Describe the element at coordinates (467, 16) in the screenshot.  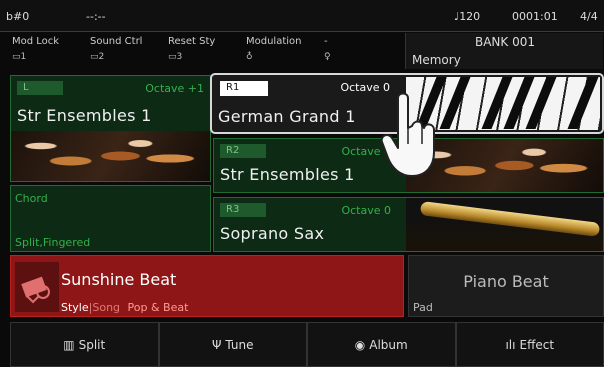
I see `tempo-readout: ♩120` at that location.